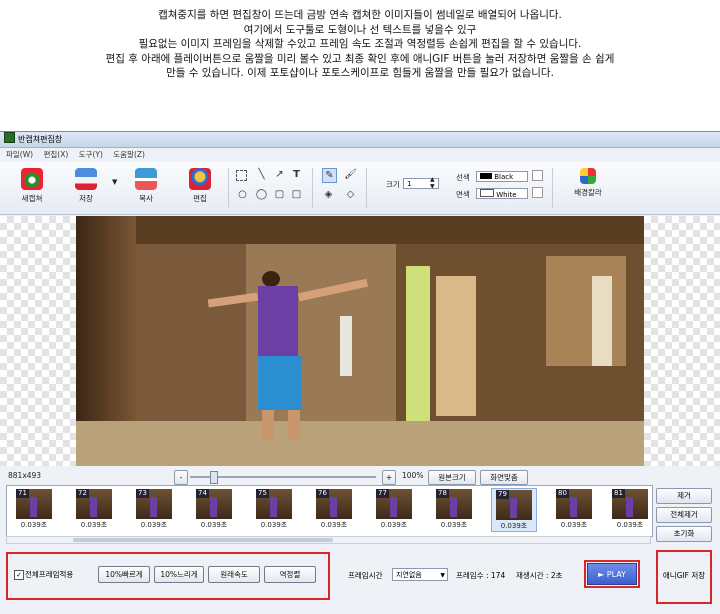 The height and width of the screenshot is (614, 720). Describe the element at coordinates (504, 477) in the screenshot. I see `fit-screen-button: 화면맞춤` at that location.